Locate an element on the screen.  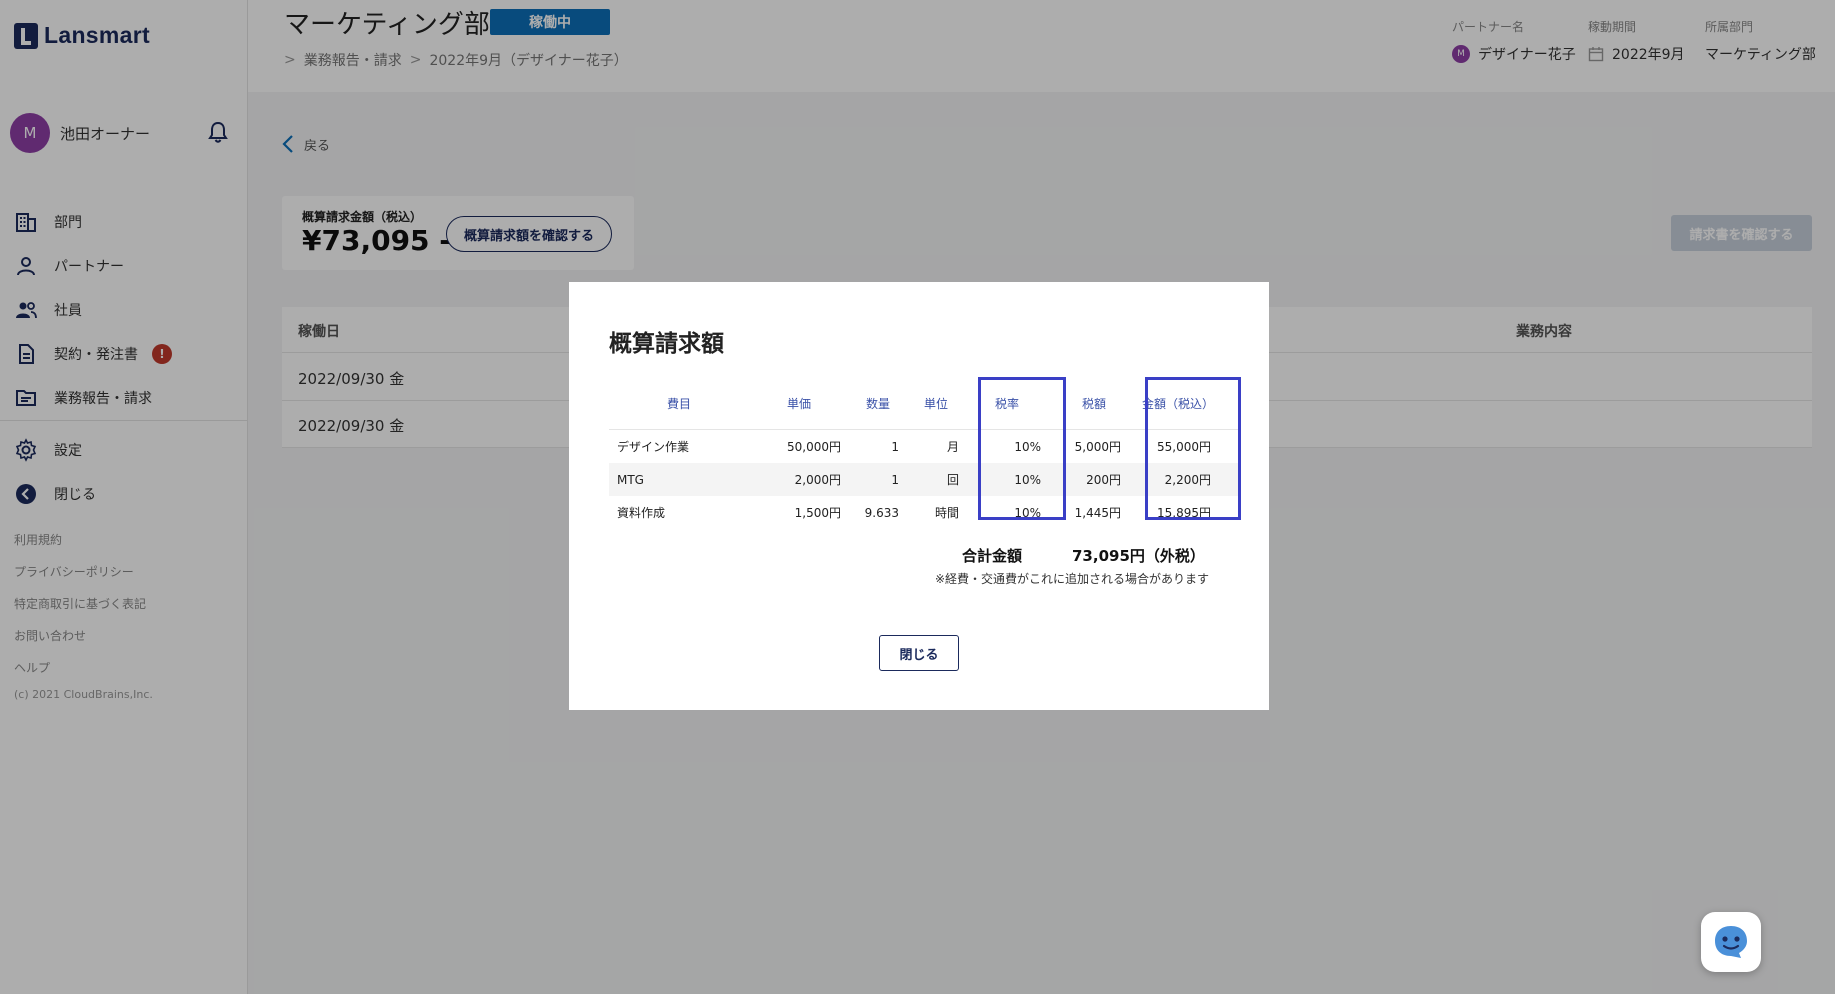
chat-support-button is located at coordinates (1731, 942).